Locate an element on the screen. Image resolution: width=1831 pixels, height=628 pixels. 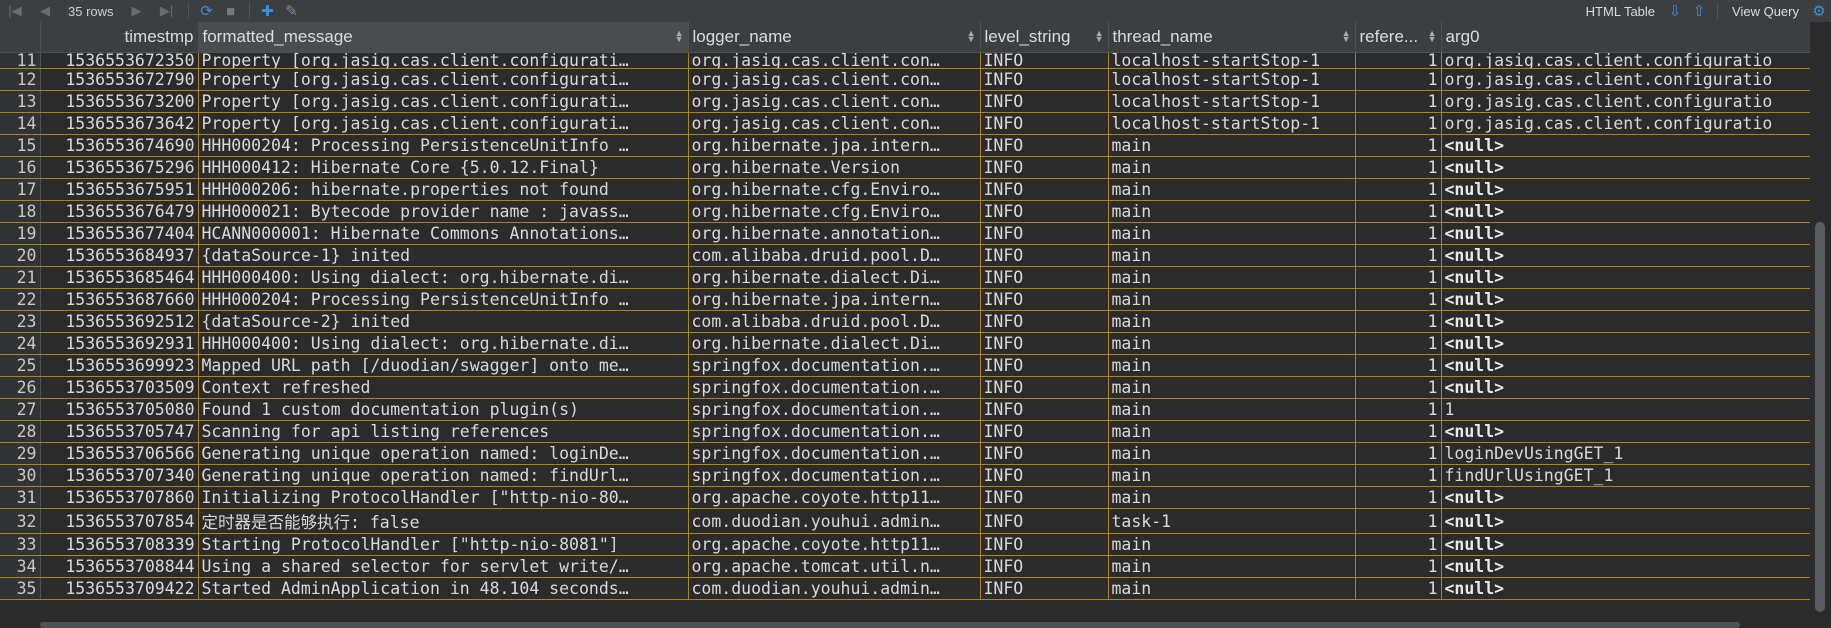
cell-timestmp: 1536553699923 is located at coordinates (119, 365).